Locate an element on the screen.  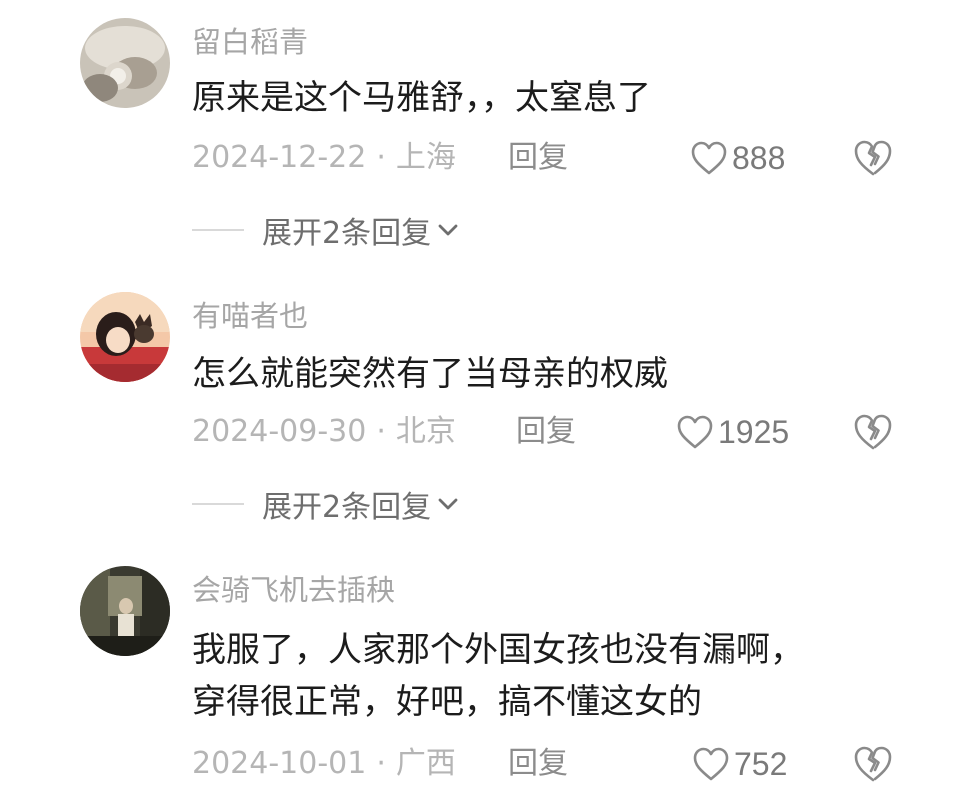
comment-location: 广西 is located at coordinates (425, 763).